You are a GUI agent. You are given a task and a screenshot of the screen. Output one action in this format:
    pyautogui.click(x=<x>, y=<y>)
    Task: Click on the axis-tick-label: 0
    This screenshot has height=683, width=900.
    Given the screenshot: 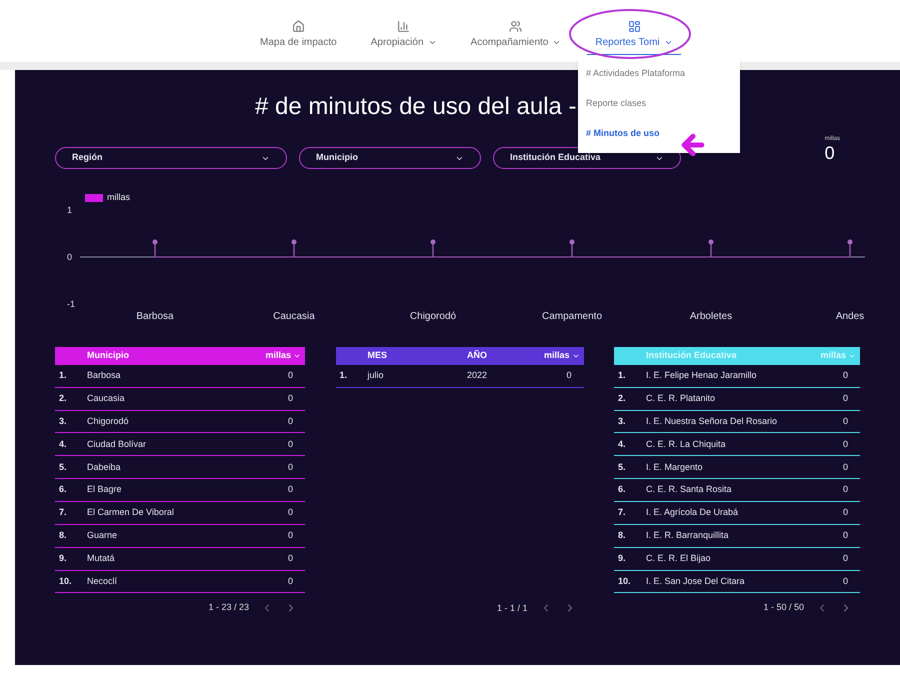 What is the action you would take?
    pyautogui.click(x=69, y=257)
    